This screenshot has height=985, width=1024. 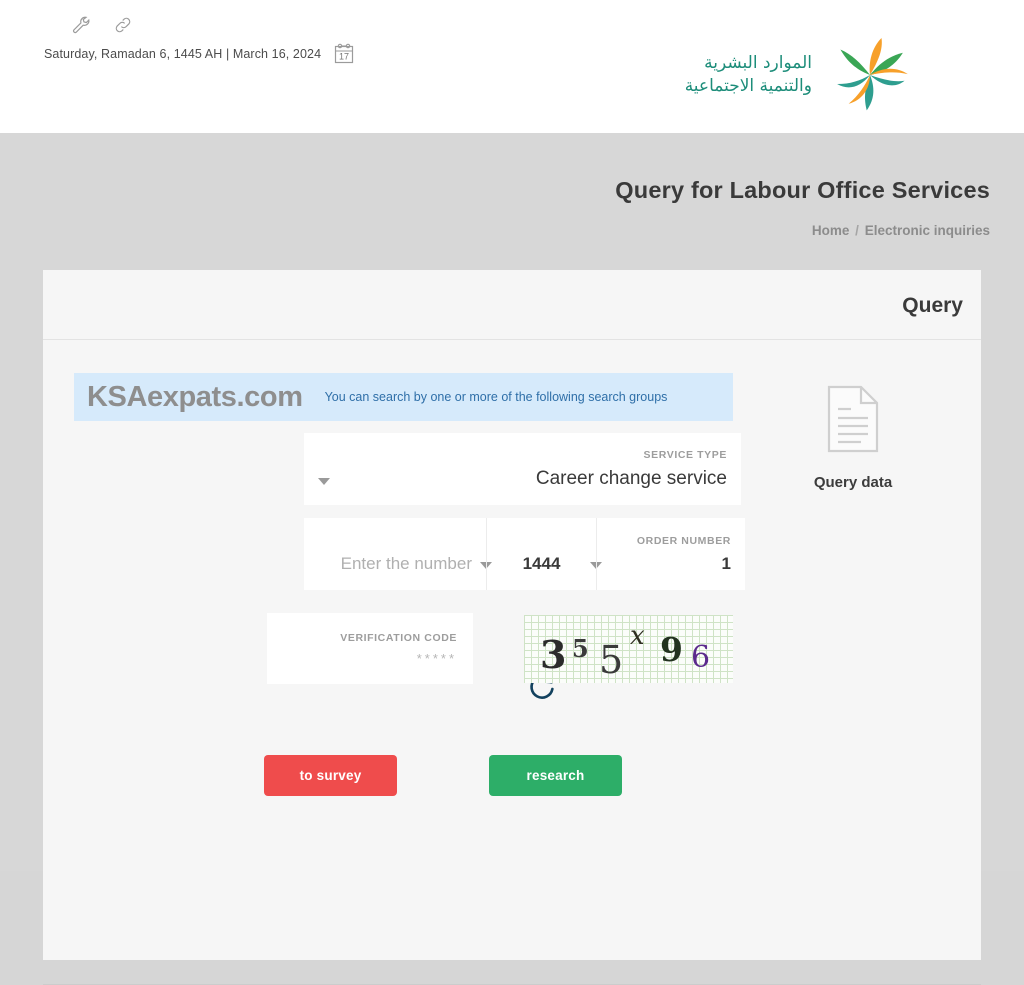 What do you see at coordinates (748, 75) in the screenshot?
I see `ministry-logo-text: الموارد البشرية والتنمية الاجتماعية` at bounding box center [748, 75].